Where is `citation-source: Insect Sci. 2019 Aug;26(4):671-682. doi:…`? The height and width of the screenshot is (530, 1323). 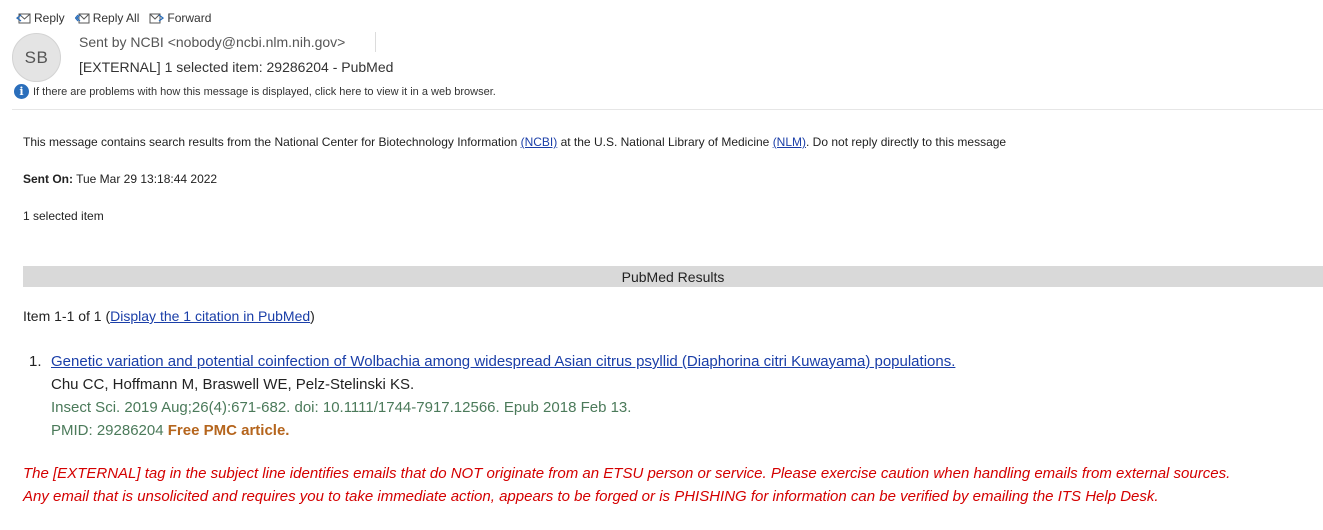
citation-source: Insect Sci. 2019 Aug;26(4):671-682. doi:… is located at coordinates (341, 407).